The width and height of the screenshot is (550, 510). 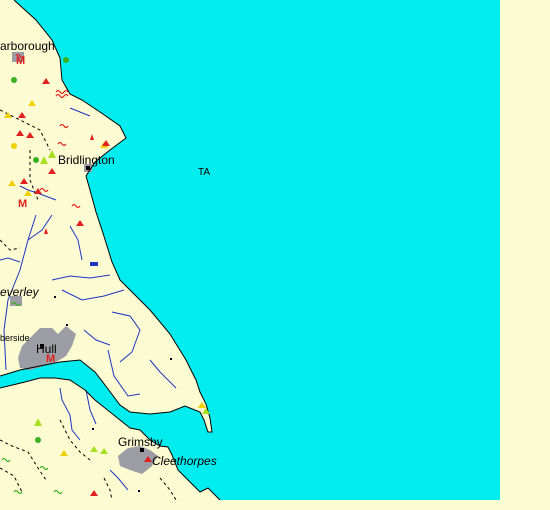 What do you see at coordinates (86, 160) in the screenshot?
I see `place-label-bridlington: Bridlington` at bounding box center [86, 160].